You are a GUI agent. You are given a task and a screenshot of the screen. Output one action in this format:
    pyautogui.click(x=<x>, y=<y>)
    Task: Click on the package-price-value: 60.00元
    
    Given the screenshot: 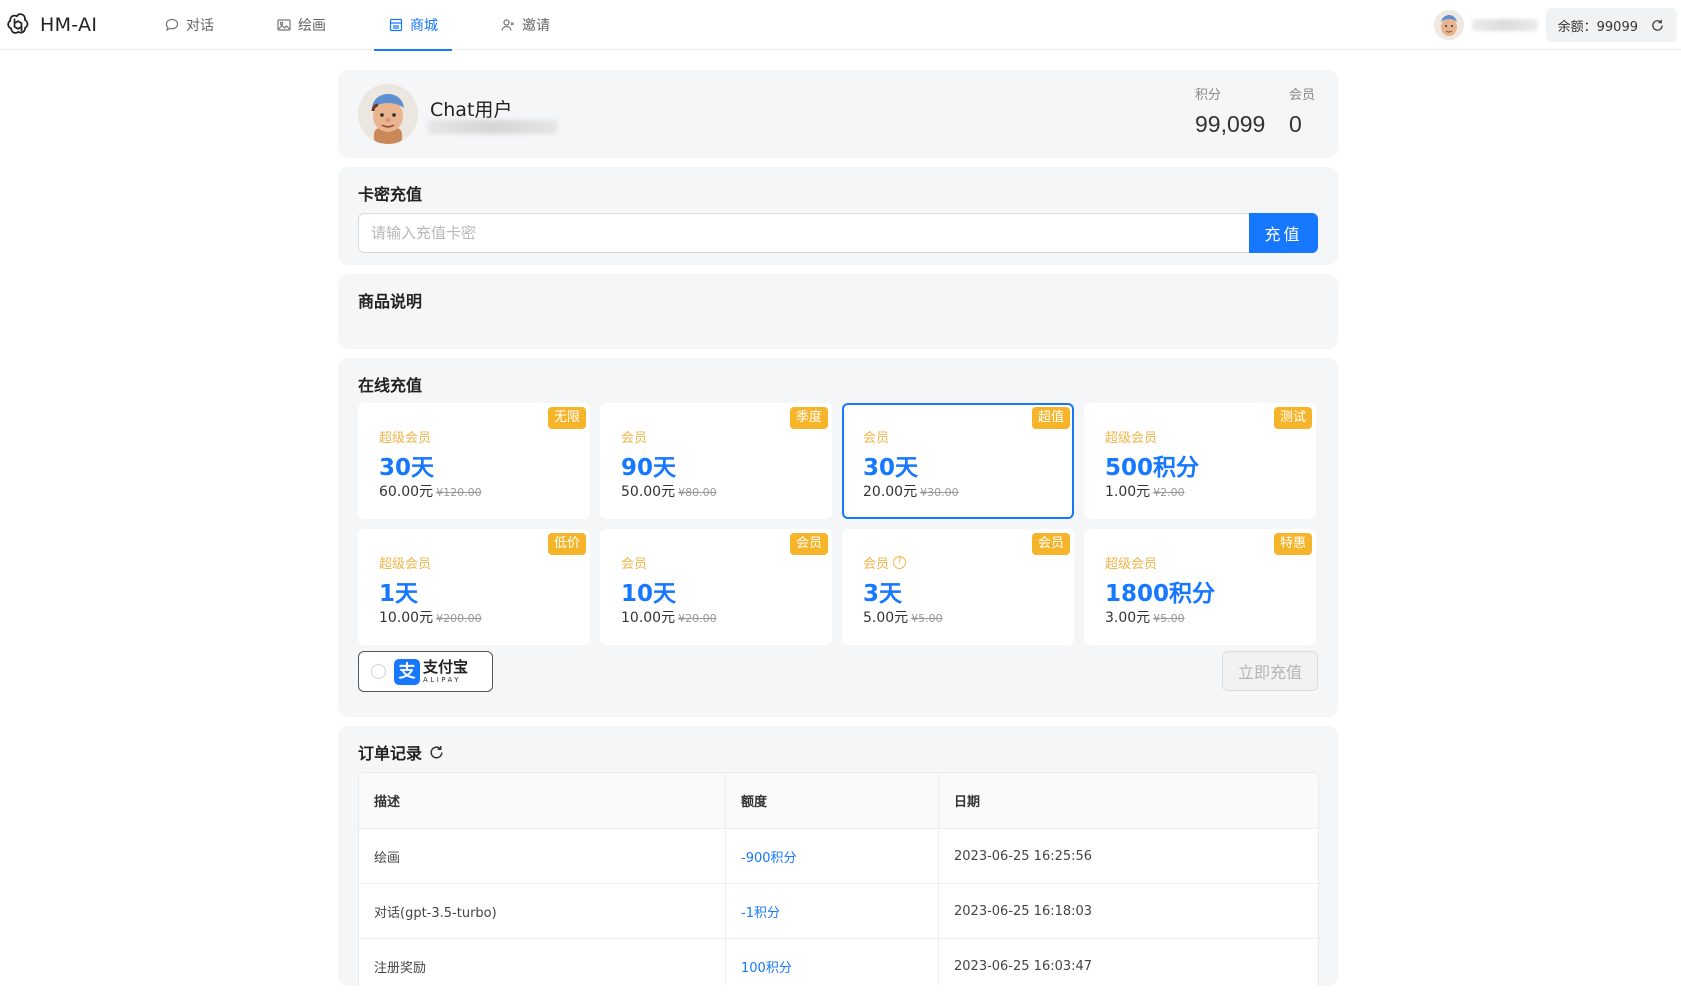 What is the action you would take?
    pyautogui.click(x=406, y=492)
    